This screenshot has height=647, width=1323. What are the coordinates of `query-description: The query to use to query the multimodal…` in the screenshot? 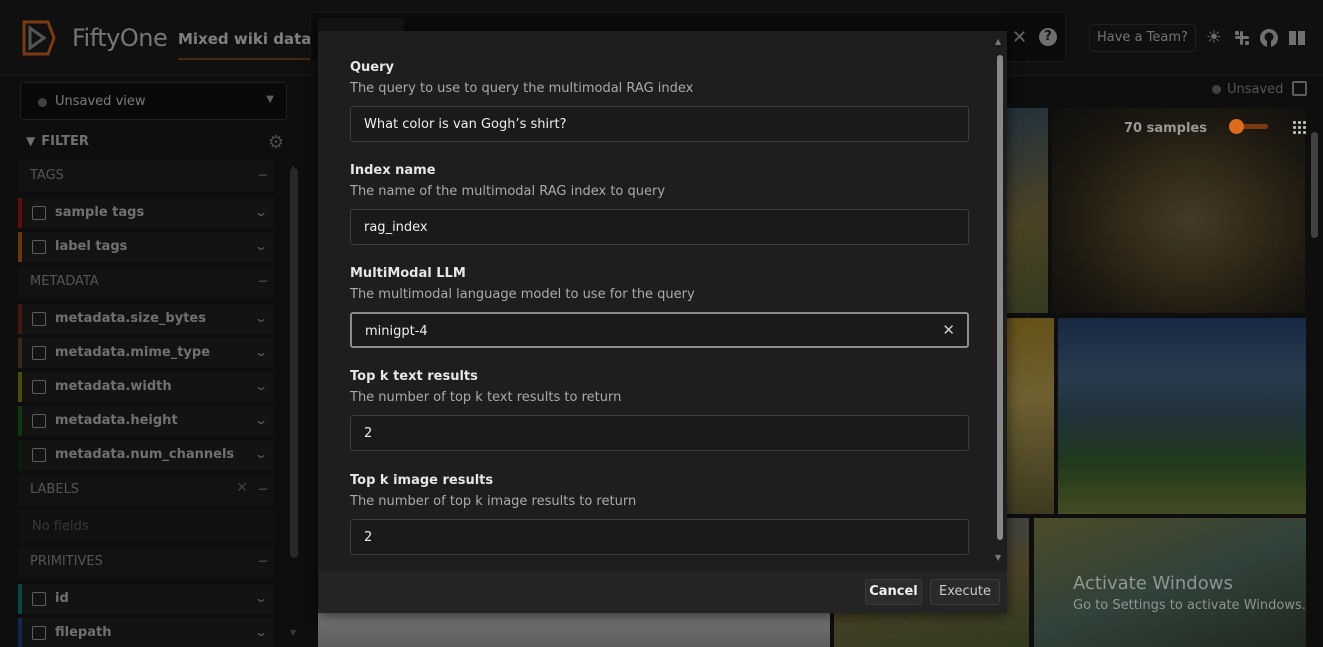 It's located at (522, 88).